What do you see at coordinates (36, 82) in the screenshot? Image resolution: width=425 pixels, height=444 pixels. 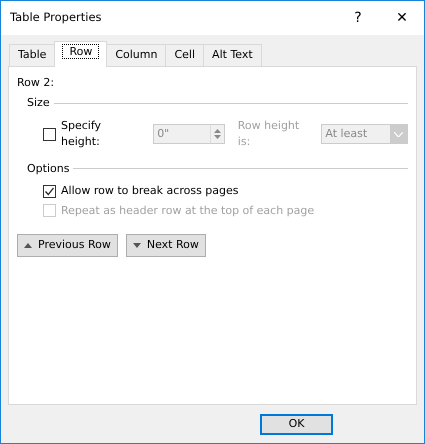 I see `row-label: Row 2:` at bounding box center [36, 82].